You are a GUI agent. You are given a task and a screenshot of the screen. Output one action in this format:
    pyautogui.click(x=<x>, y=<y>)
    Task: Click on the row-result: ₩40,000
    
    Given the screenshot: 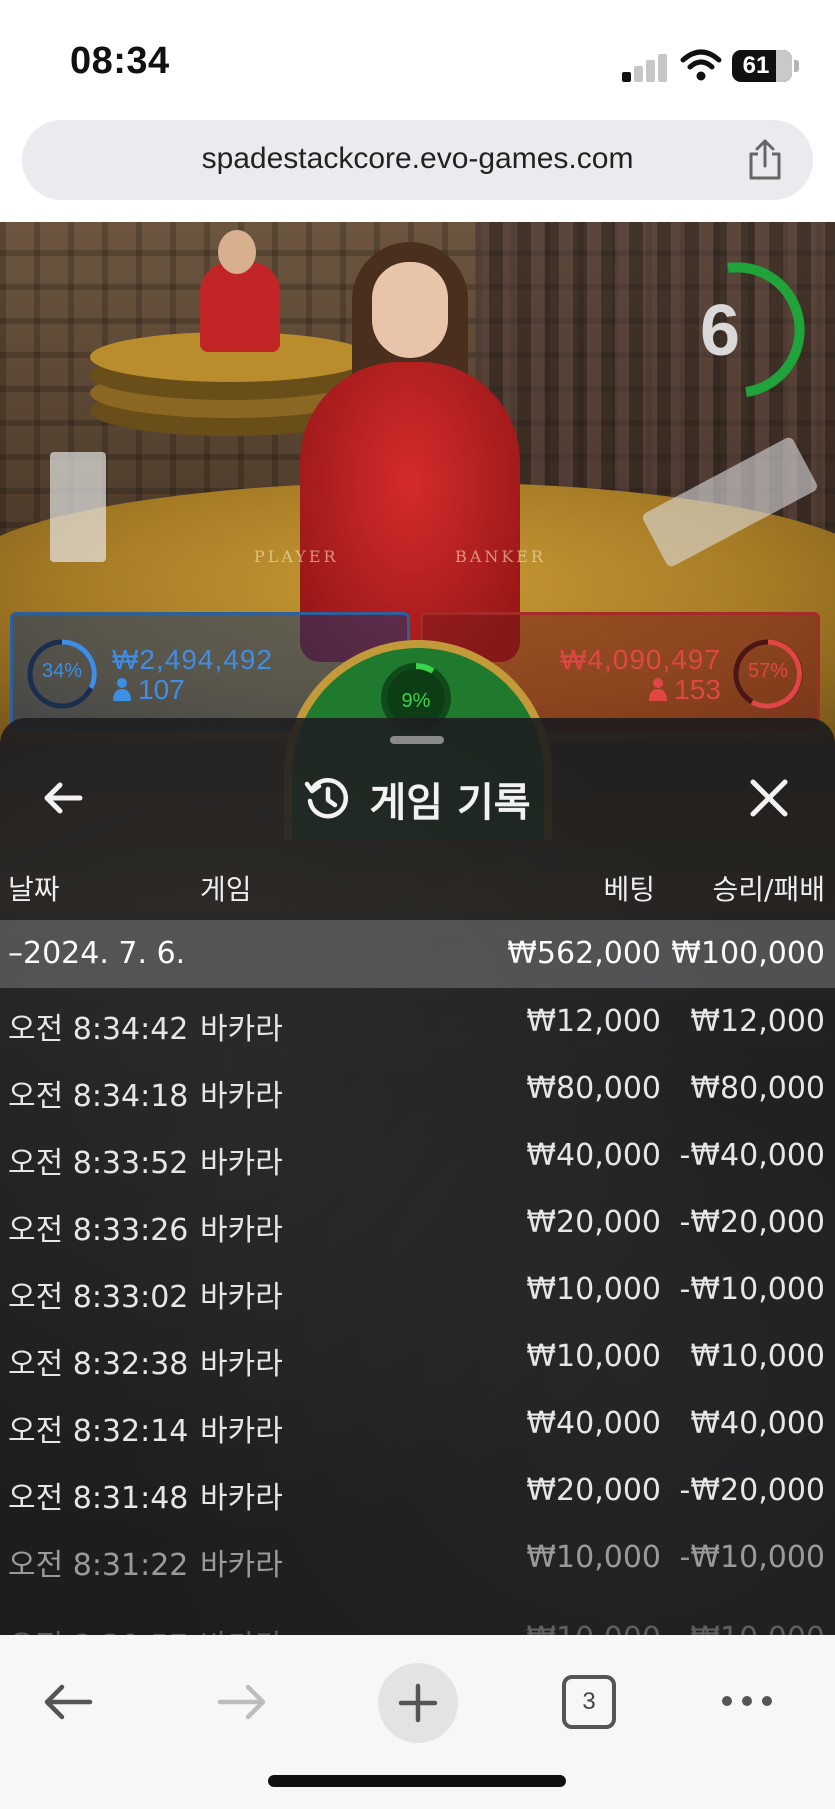 What is the action you would take?
    pyautogui.click(x=757, y=1423)
    